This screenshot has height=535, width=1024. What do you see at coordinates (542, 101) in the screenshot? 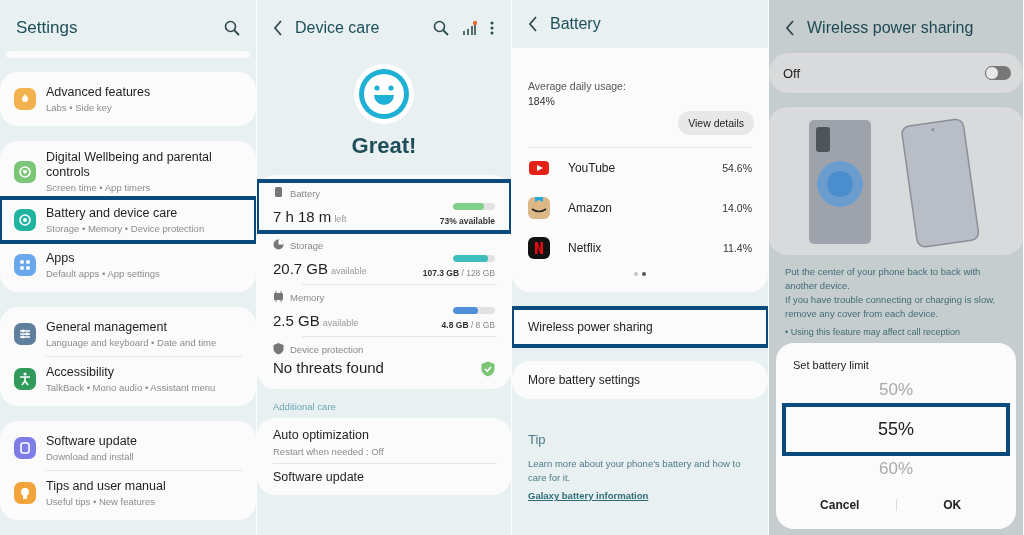
I see `usage-value: 184%` at bounding box center [542, 101].